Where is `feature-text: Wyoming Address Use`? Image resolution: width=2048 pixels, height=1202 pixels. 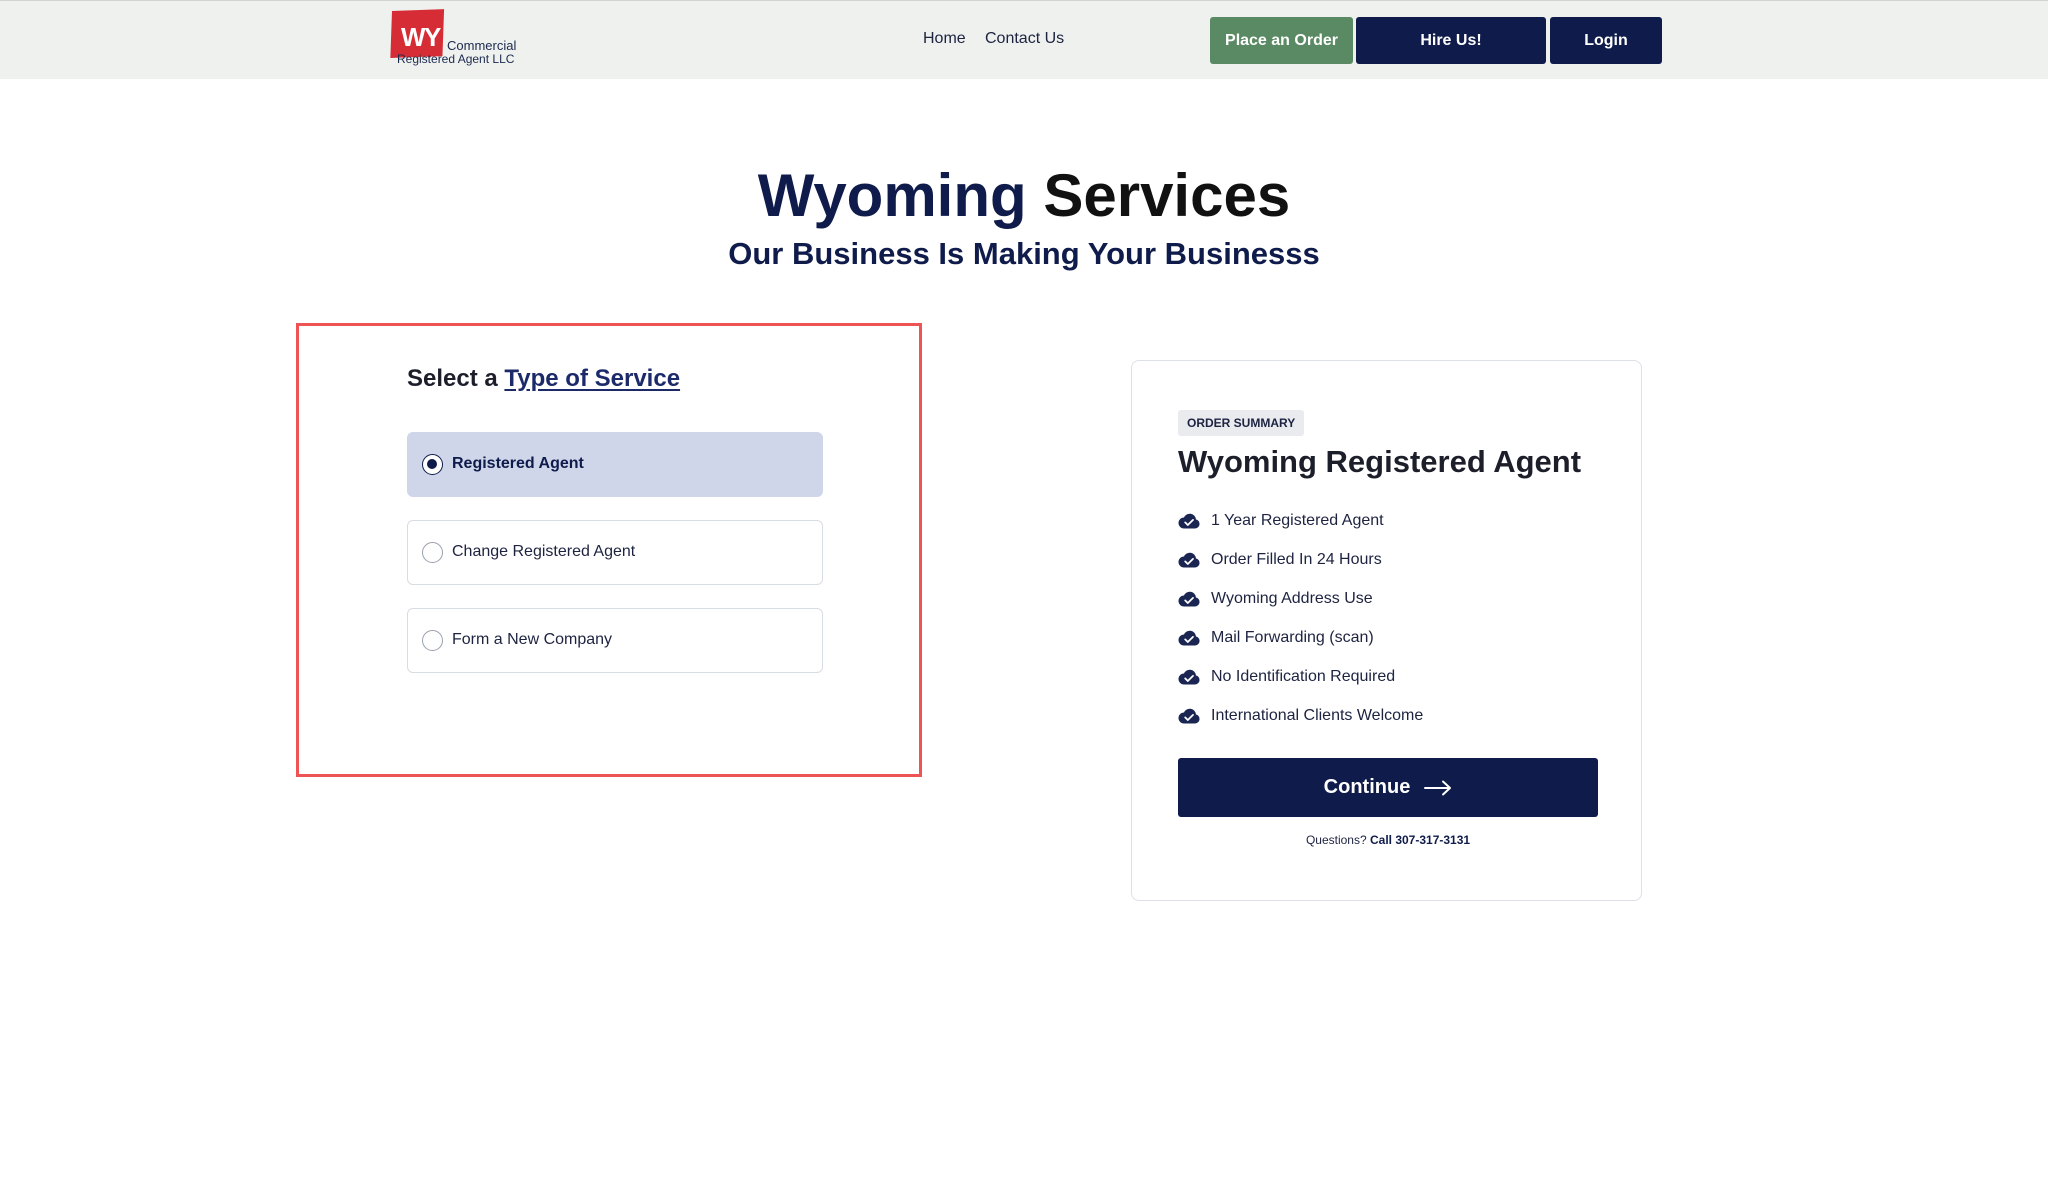 feature-text: Wyoming Address Use is located at coordinates (1292, 598).